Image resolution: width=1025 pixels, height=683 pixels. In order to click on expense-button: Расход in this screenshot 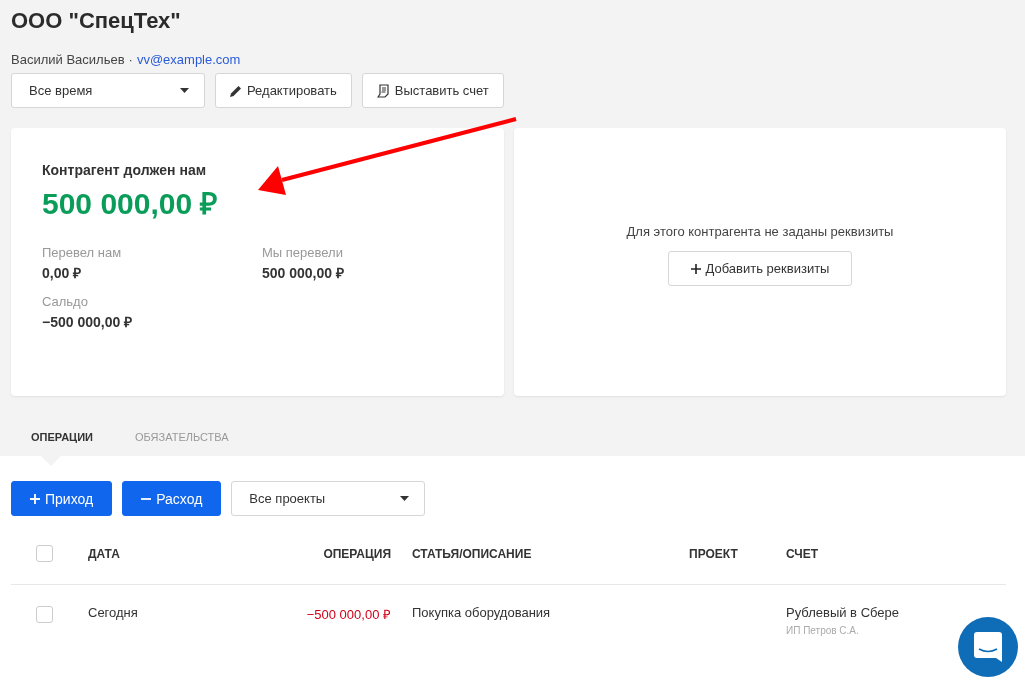, I will do `click(172, 498)`.